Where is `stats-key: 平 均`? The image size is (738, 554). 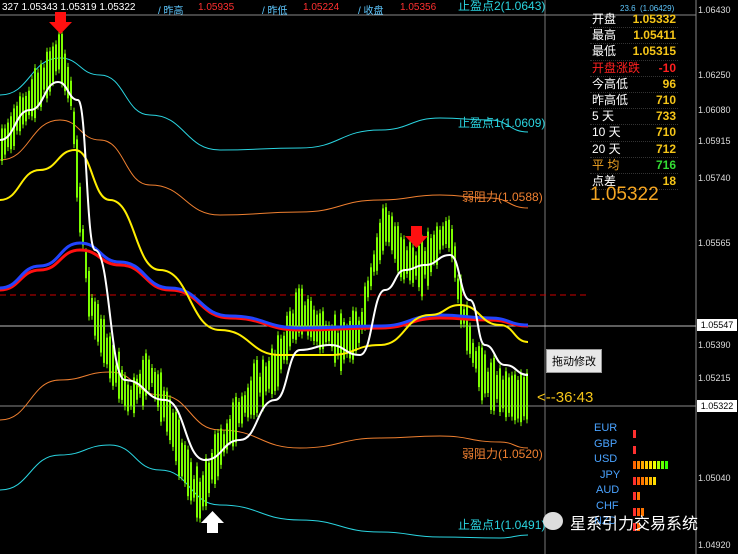 stats-key: 平 均 is located at coordinates (606, 164).